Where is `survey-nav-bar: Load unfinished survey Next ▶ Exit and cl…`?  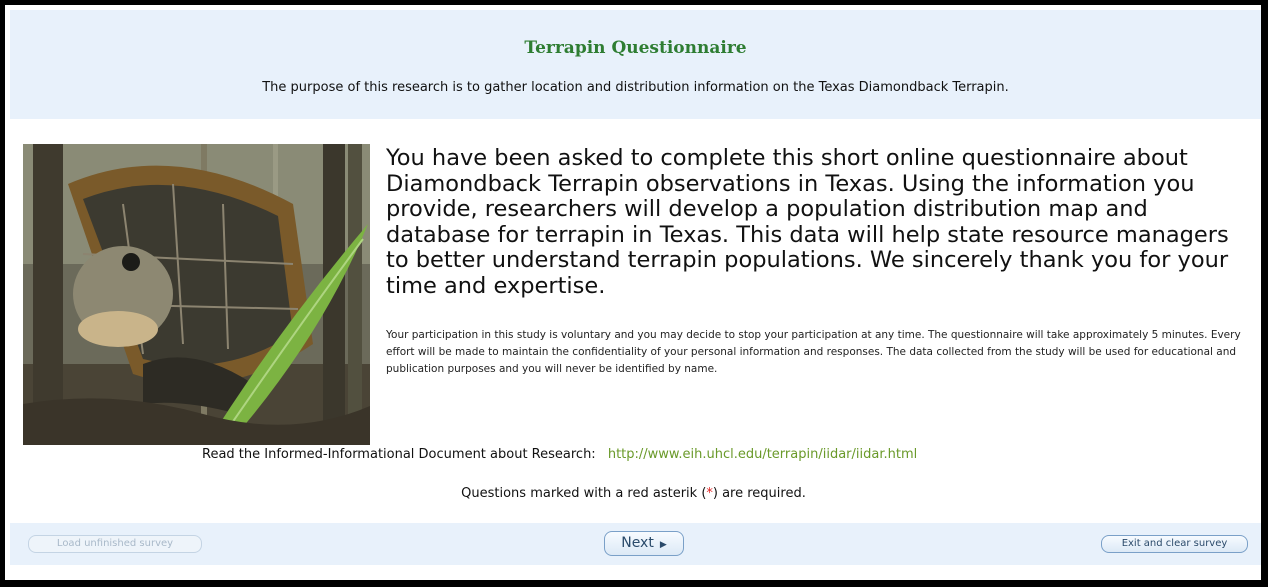 survey-nav-bar: Load unfinished survey Next ▶ Exit and cl… is located at coordinates (635, 544).